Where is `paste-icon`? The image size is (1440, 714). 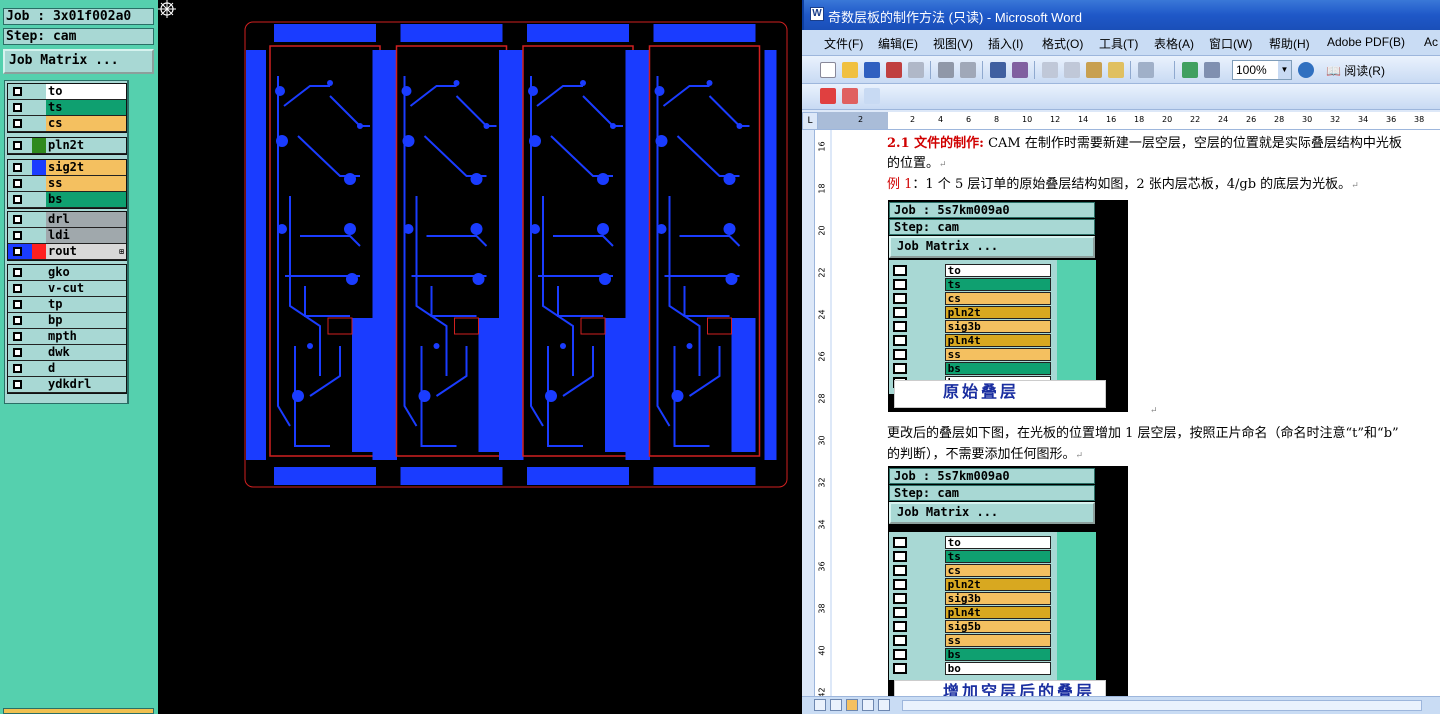 paste-icon is located at coordinates (1094, 70).